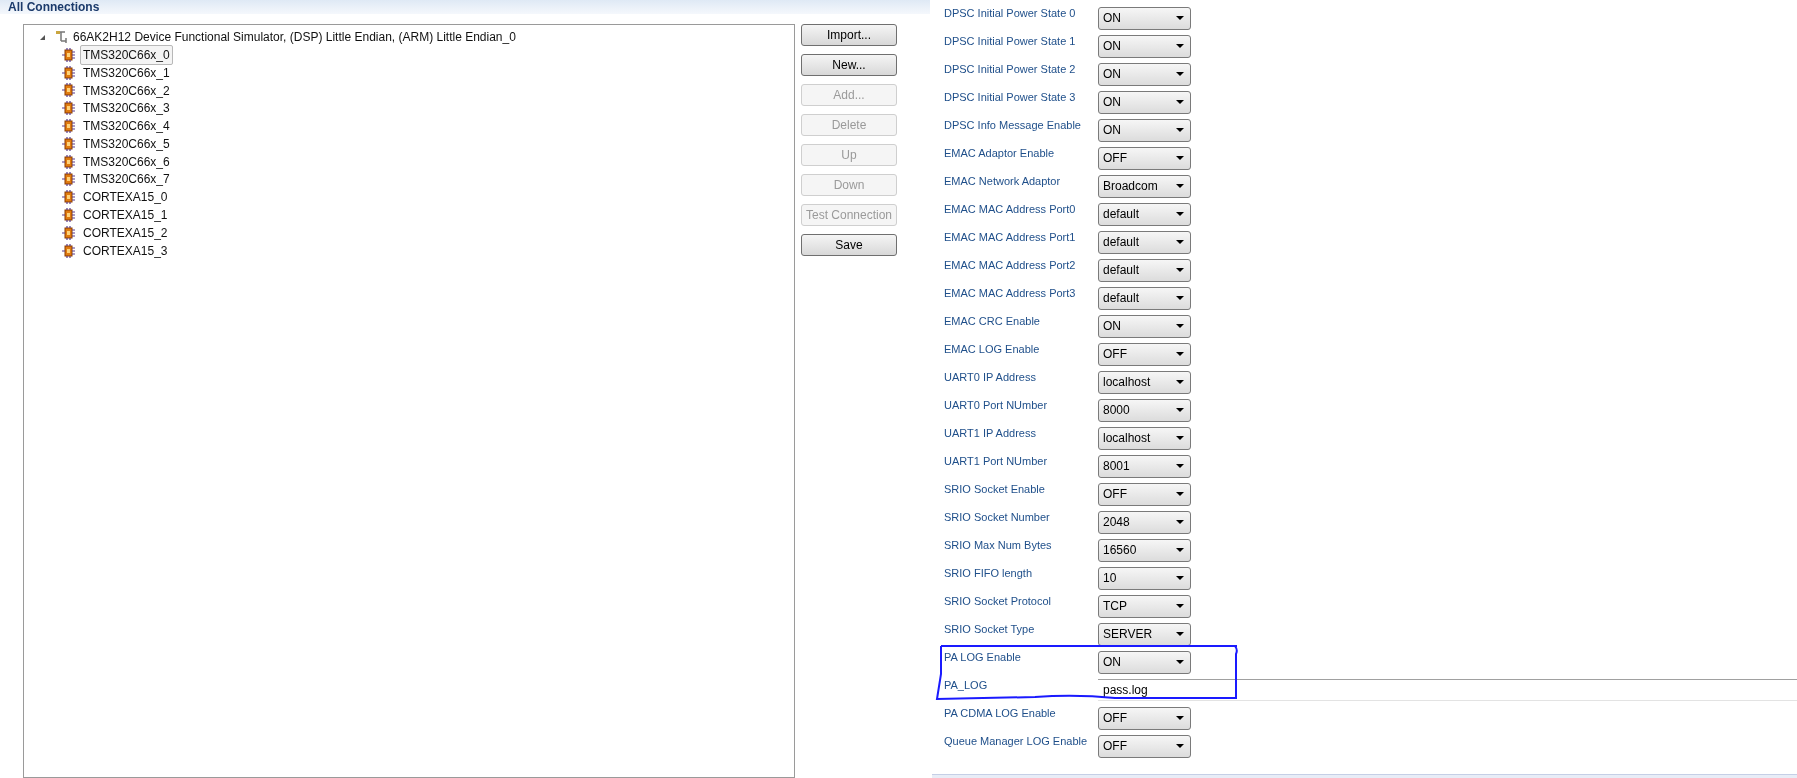 The image size is (1797, 778). Describe the element at coordinates (1010, 69) in the screenshot. I see `property-label: DPSC Initial Power State 2` at that location.